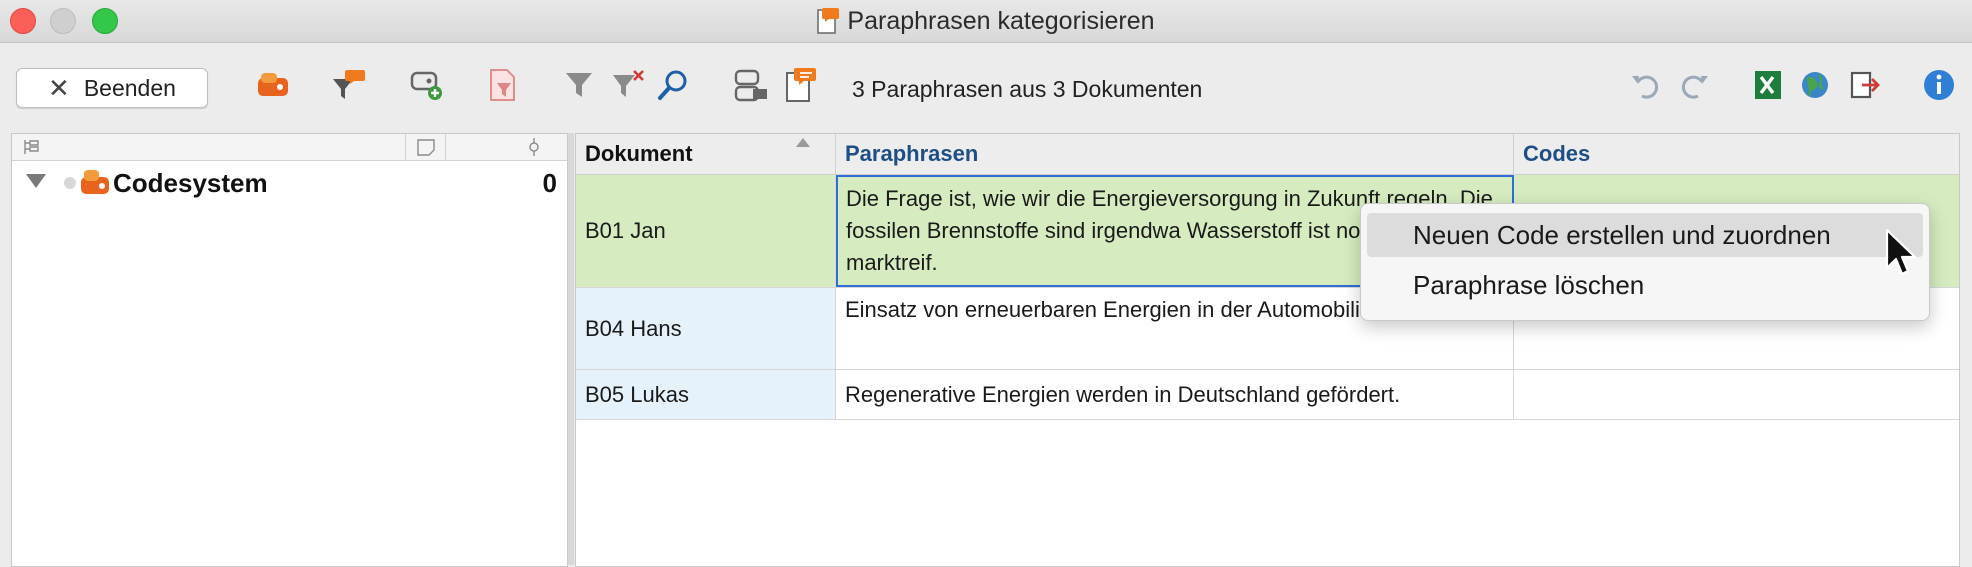  Describe the element at coordinates (579, 85) in the screenshot. I see `filter-icon` at that location.